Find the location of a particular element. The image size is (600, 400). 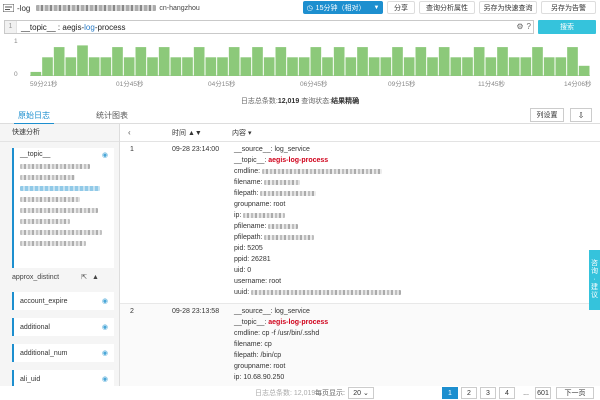

field-groupname: groupname: root is located at coordinates (259, 204).